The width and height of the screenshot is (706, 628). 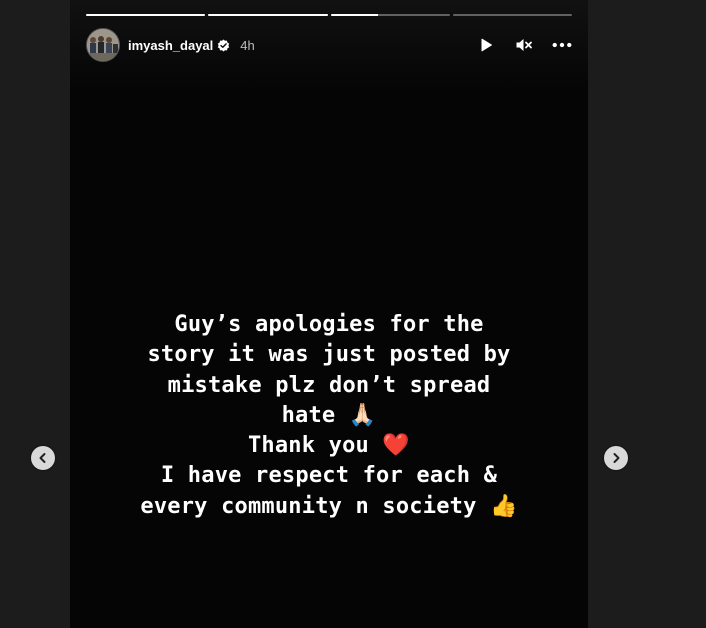 I want to click on previous-story-button, so click(x=43, y=458).